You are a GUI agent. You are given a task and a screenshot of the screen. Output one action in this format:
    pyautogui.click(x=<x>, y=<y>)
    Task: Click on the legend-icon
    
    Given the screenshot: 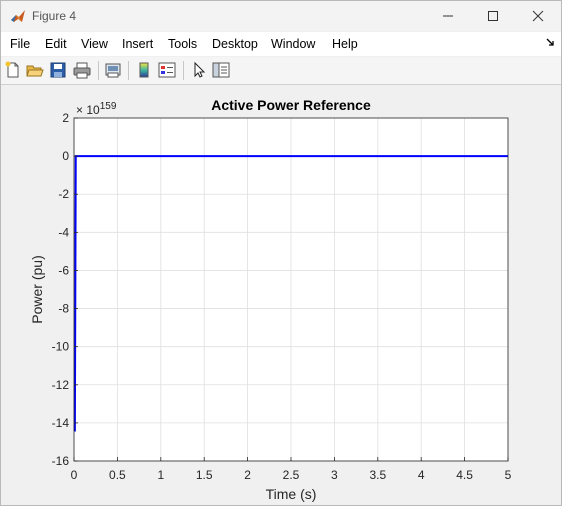 What is the action you would take?
    pyautogui.click(x=167, y=70)
    